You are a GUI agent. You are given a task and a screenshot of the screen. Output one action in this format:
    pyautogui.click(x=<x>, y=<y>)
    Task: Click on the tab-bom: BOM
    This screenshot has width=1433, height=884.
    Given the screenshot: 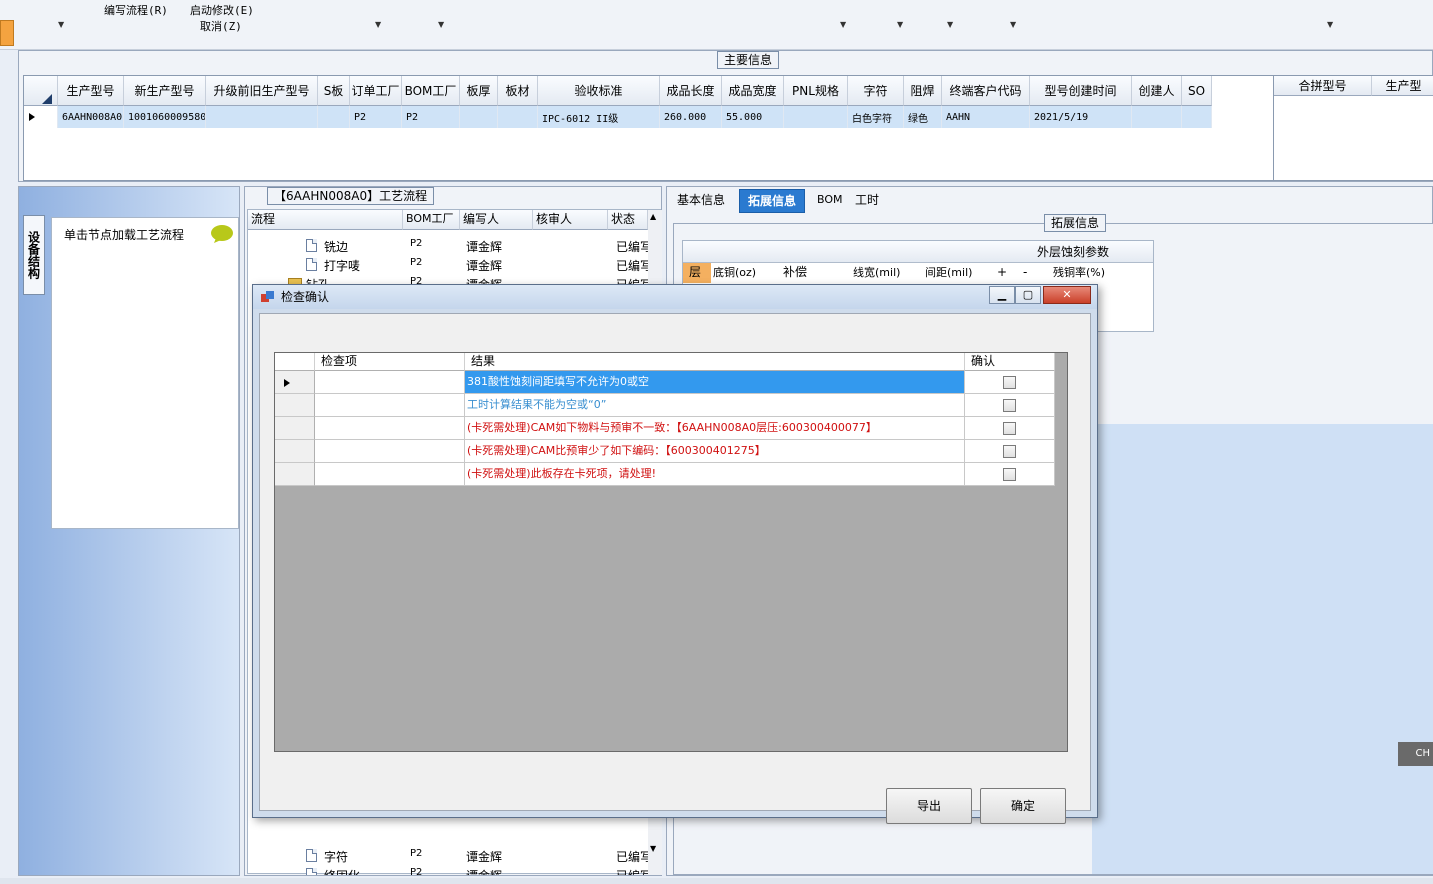 What is the action you would take?
    pyautogui.click(x=830, y=201)
    